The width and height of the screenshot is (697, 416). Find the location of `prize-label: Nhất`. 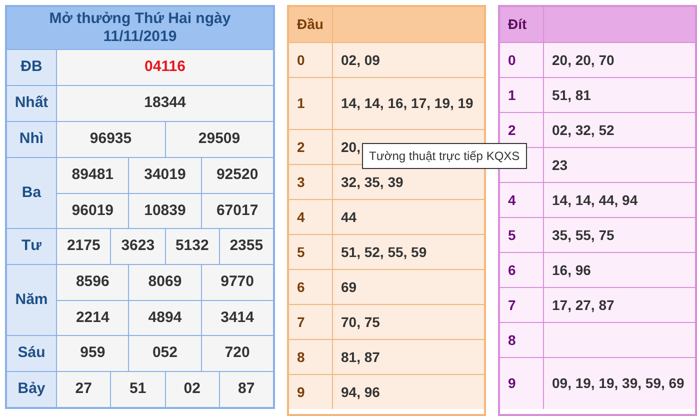

prize-label: Nhất is located at coordinates (31, 103).